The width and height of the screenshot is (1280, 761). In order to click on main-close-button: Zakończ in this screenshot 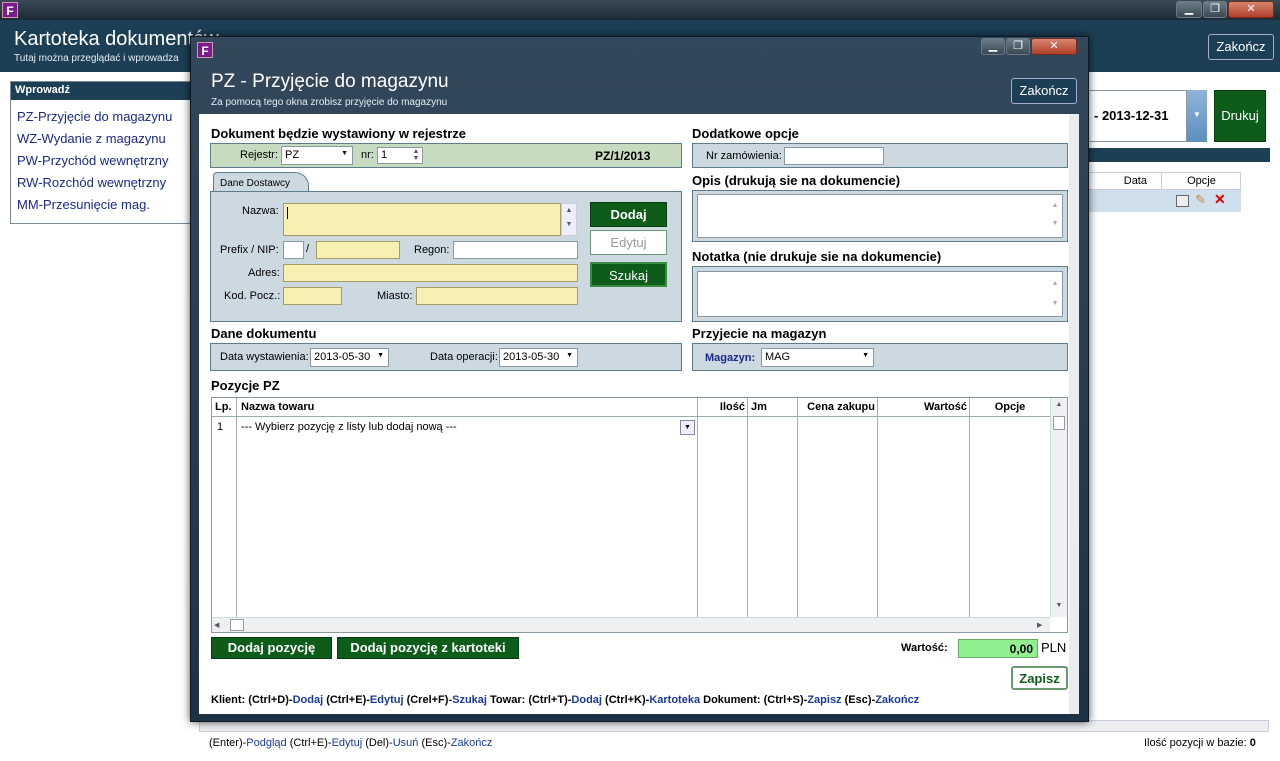, I will do `click(1241, 47)`.